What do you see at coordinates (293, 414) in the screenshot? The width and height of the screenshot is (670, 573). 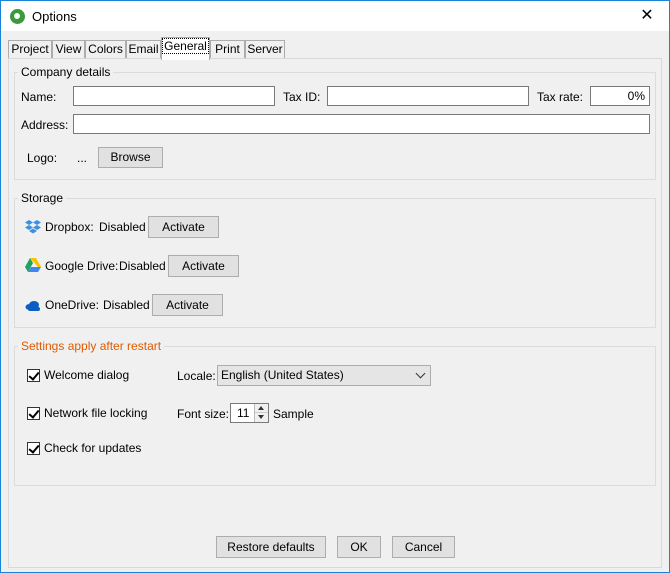 I see `font-sample-label: Sample` at bounding box center [293, 414].